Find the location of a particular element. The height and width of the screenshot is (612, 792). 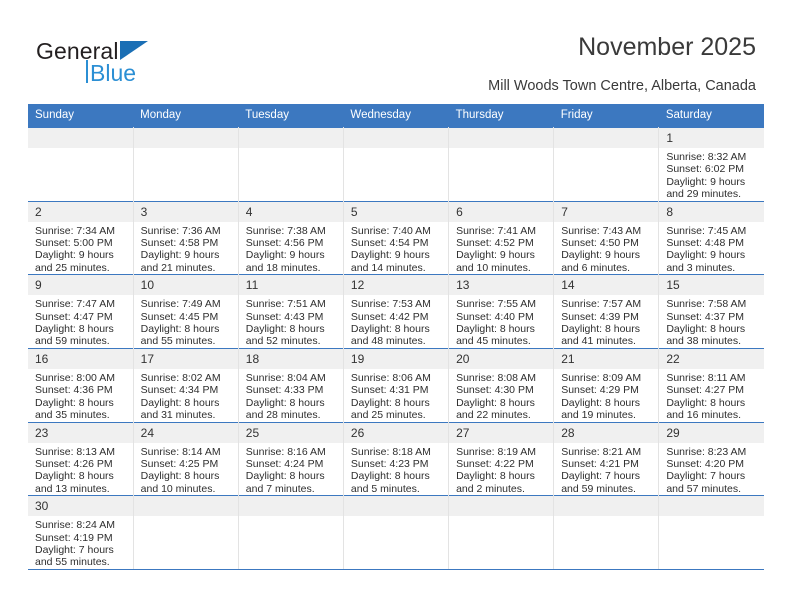

sunset-text: Sunset: 4:24 PM is located at coordinates (284, 463).